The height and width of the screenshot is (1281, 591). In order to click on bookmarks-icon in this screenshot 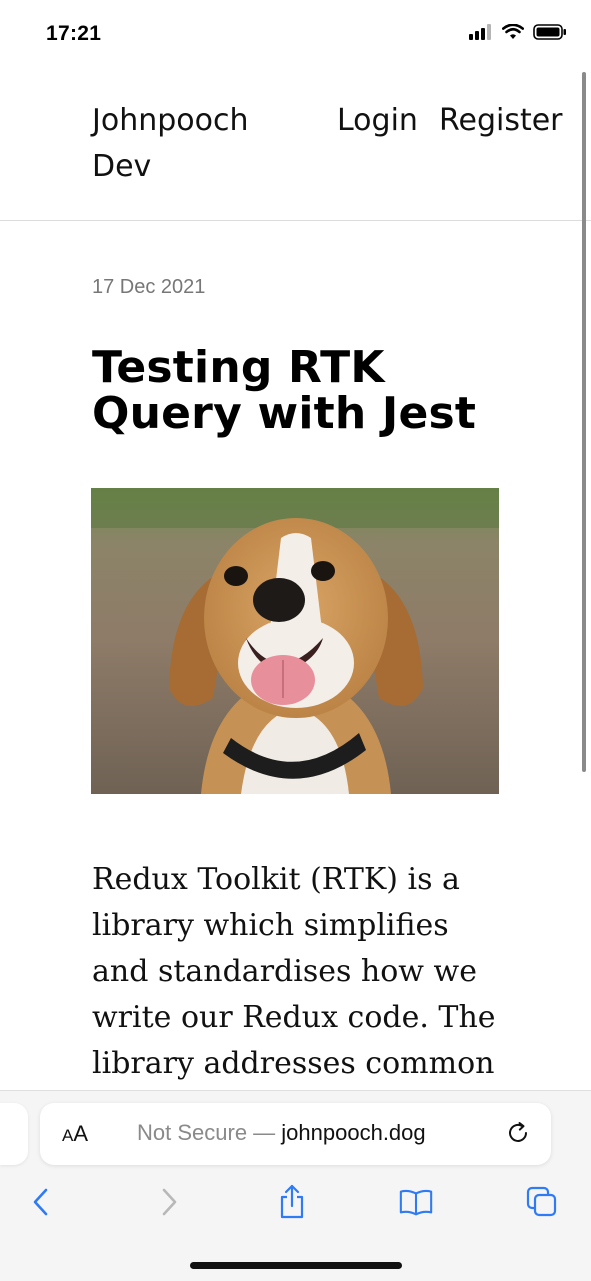, I will do `click(416, 1202)`.